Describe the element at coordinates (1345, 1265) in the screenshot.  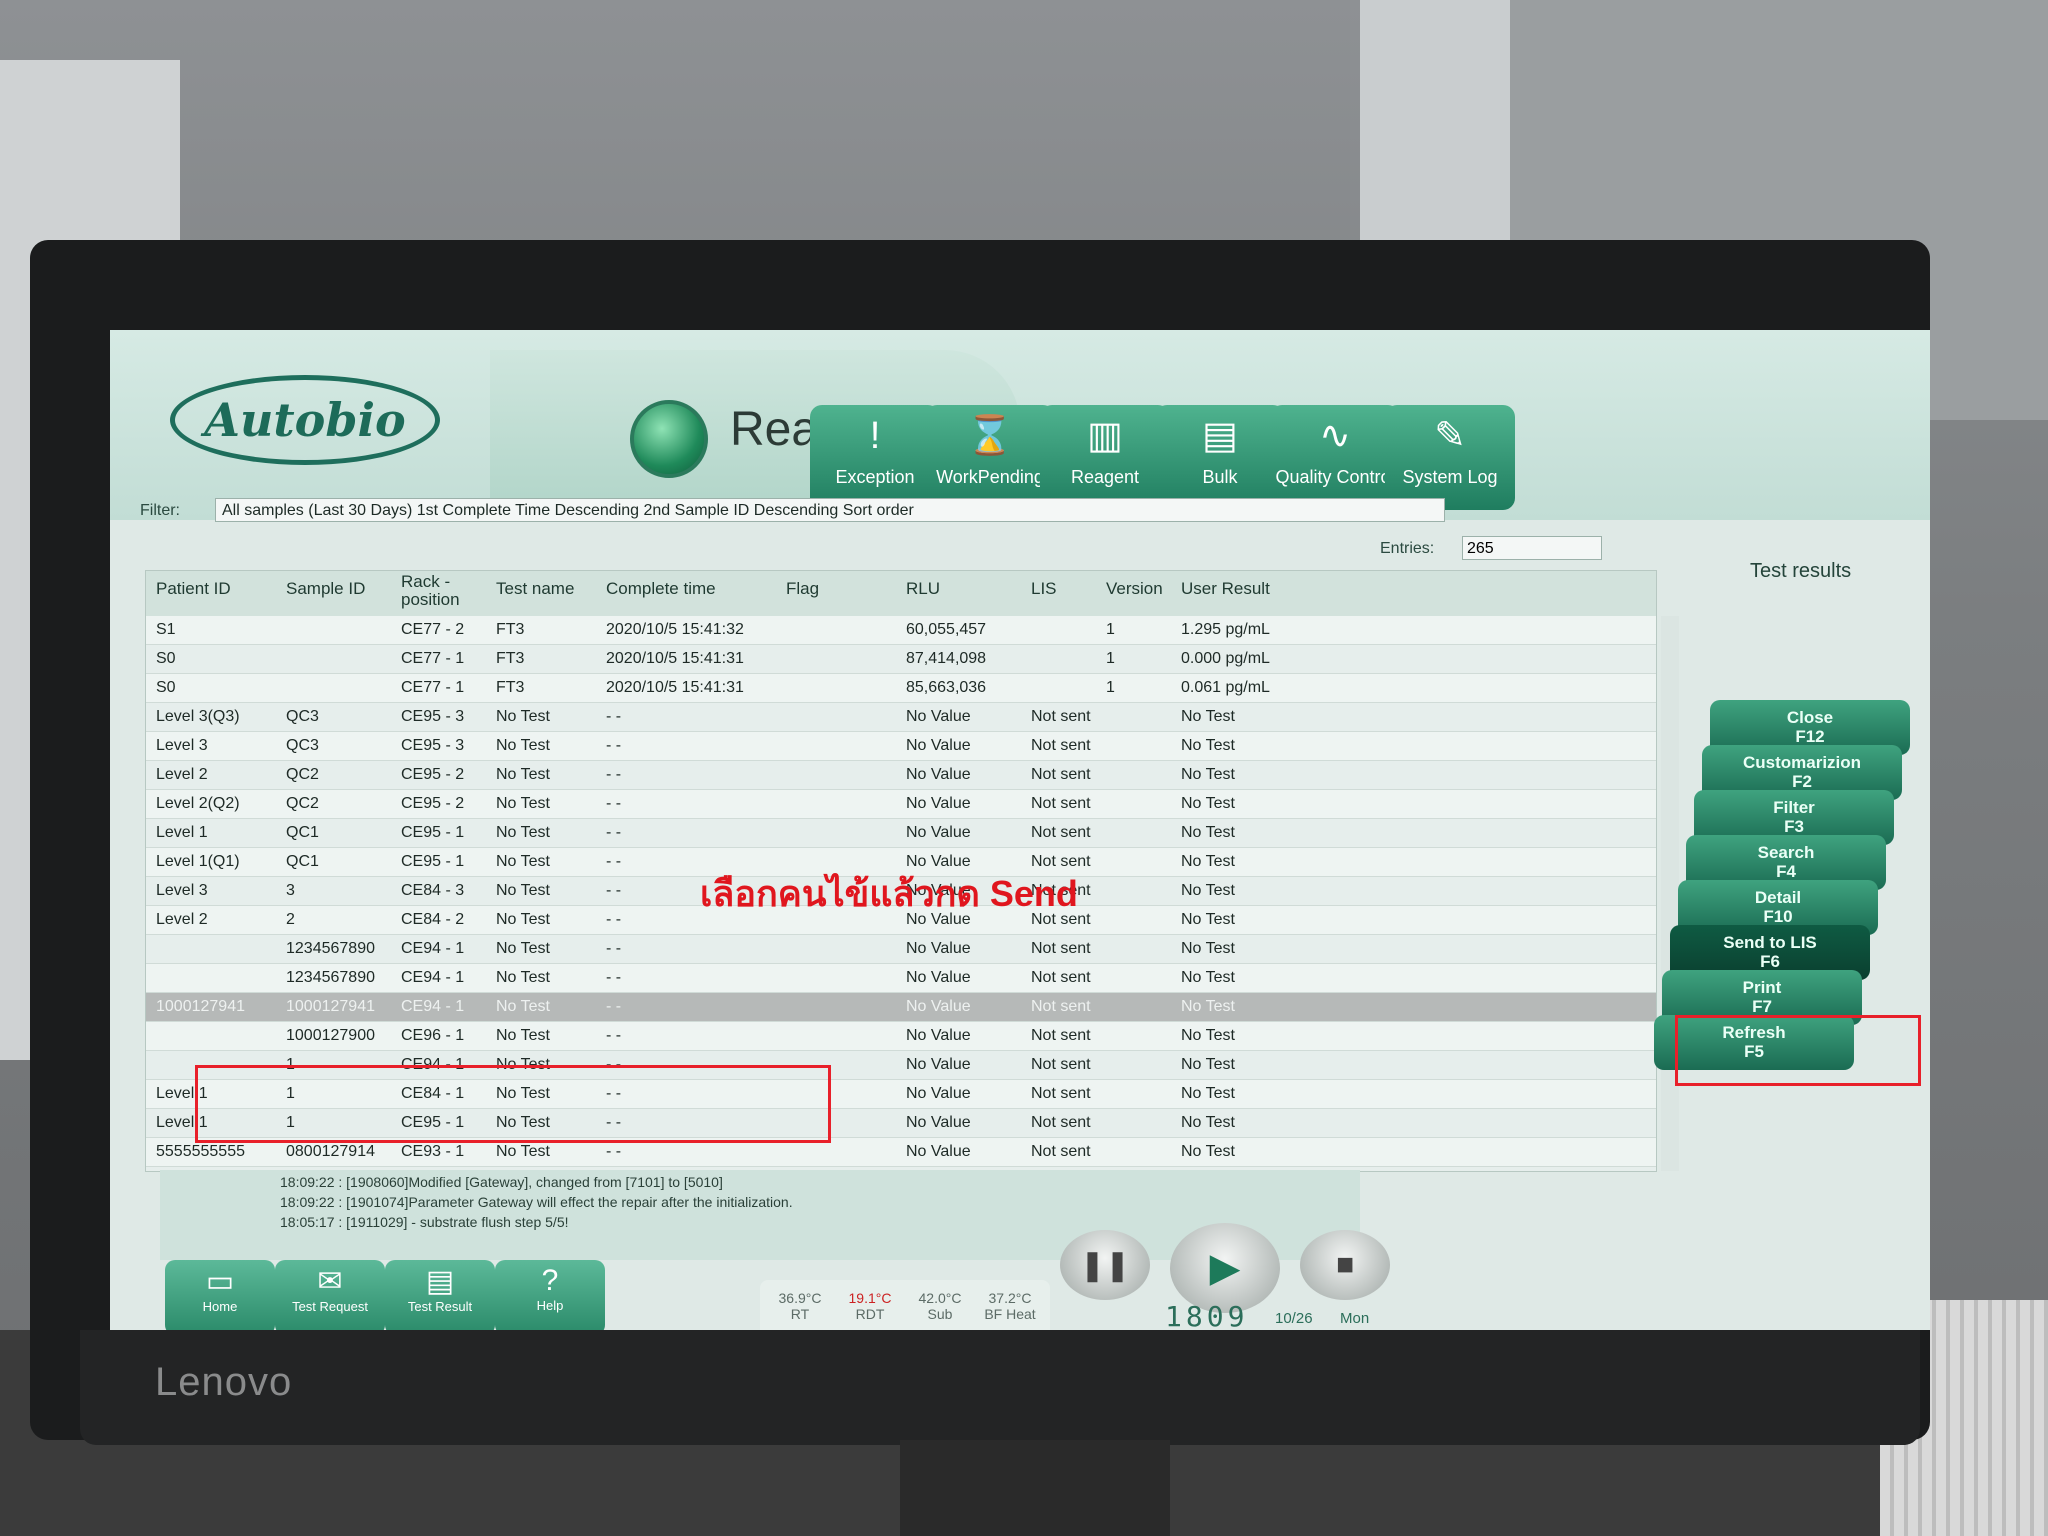
I see `stop-button: ■` at that location.